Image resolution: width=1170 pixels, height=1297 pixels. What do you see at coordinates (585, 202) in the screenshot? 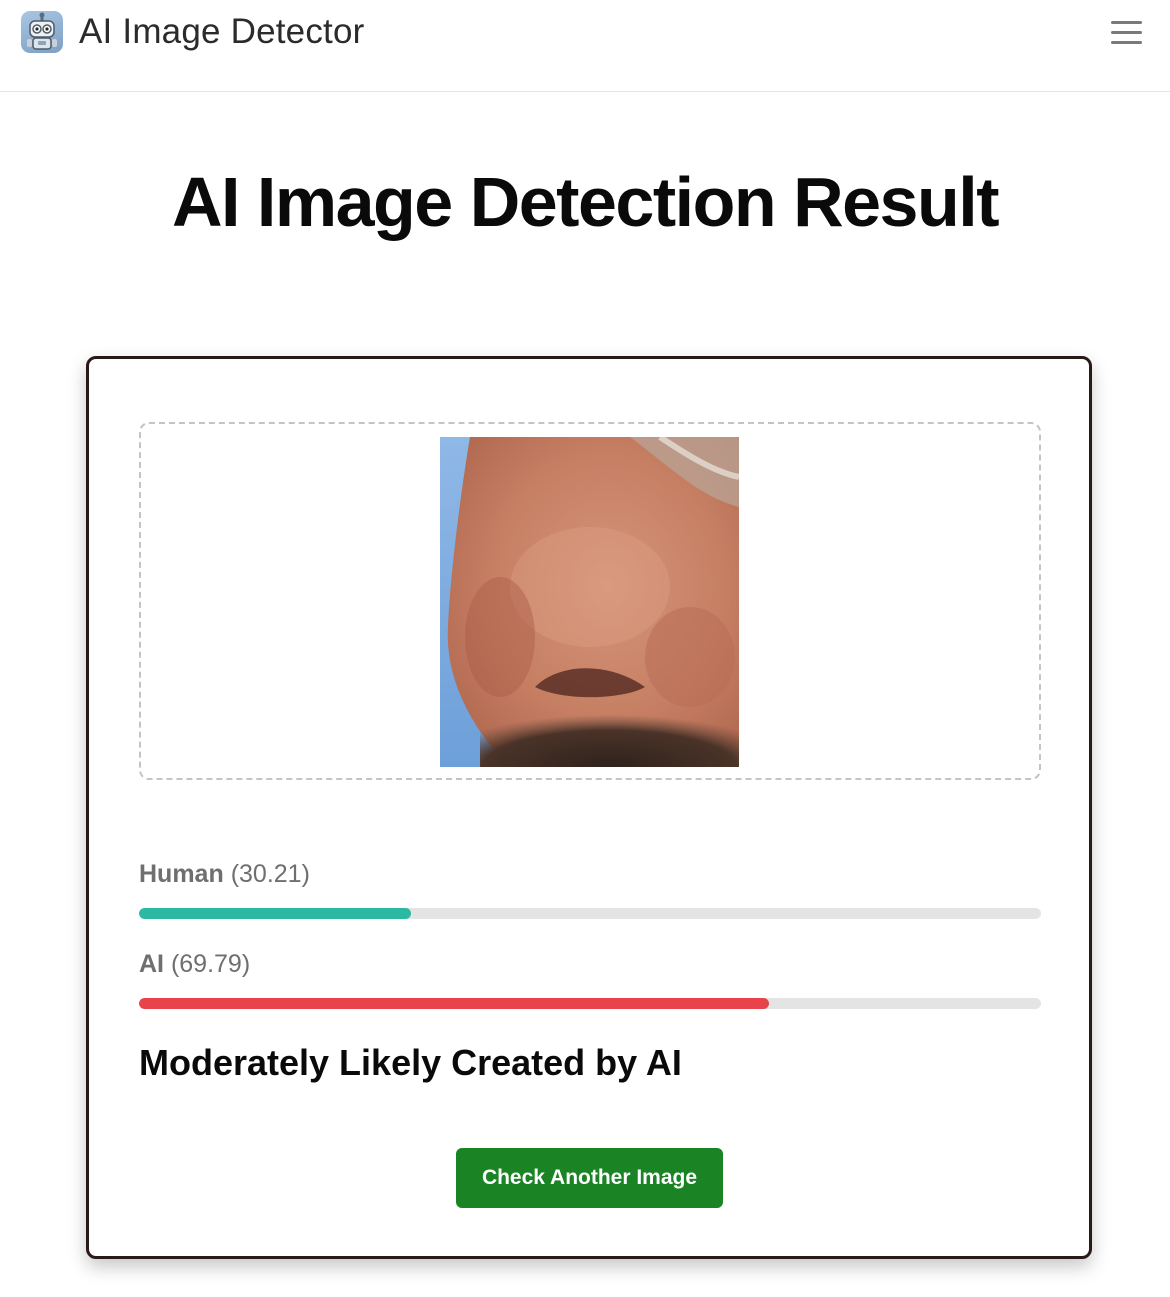
I see `page-title: AI Image Detection Result` at bounding box center [585, 202].